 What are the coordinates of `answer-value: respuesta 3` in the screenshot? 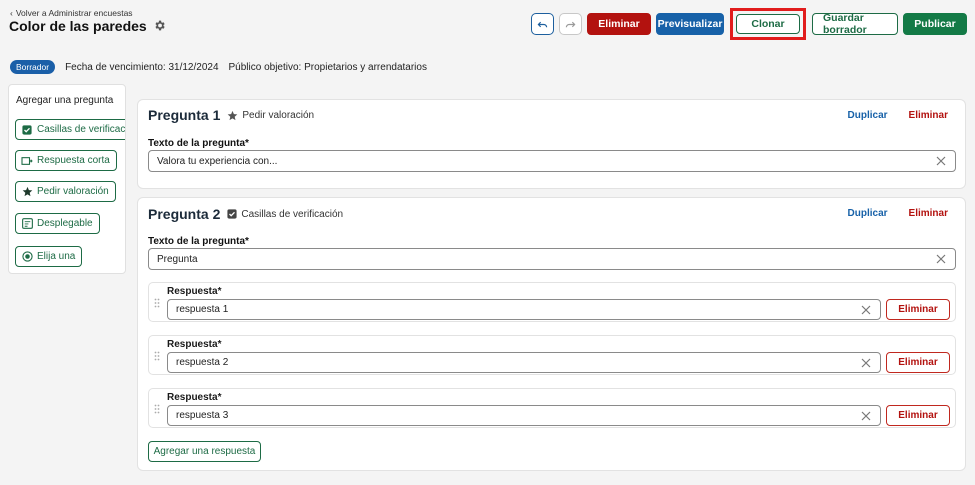 It's located at (202, 415).